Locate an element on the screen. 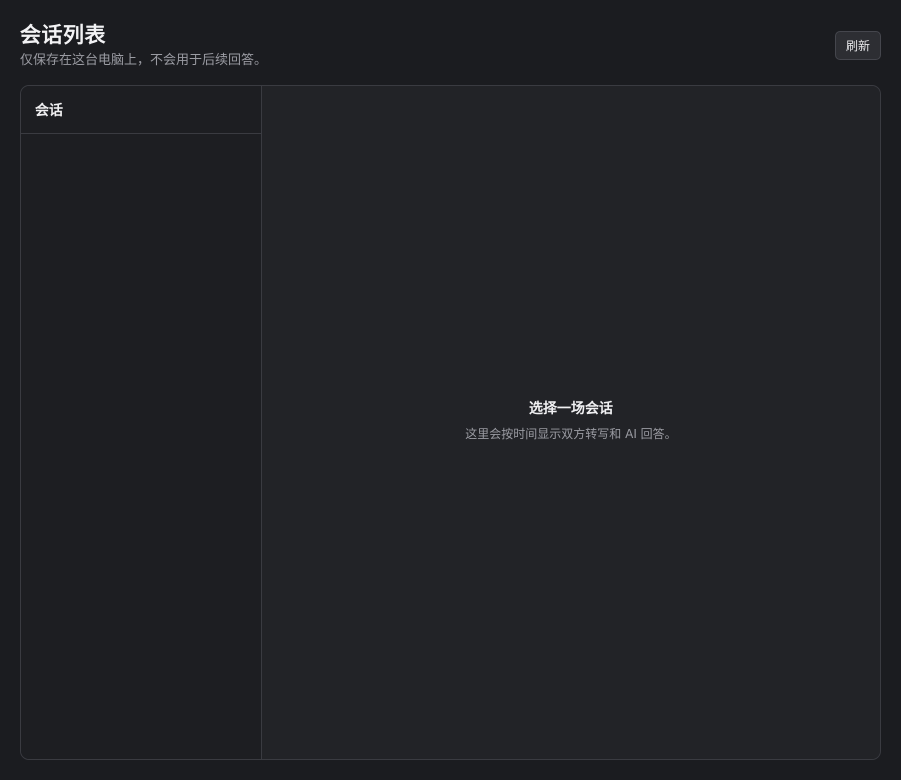  empty-state: 选择一场会话 这里会按时间显示双方转写和 AI 回答。 is located at coordinates (571, 421).